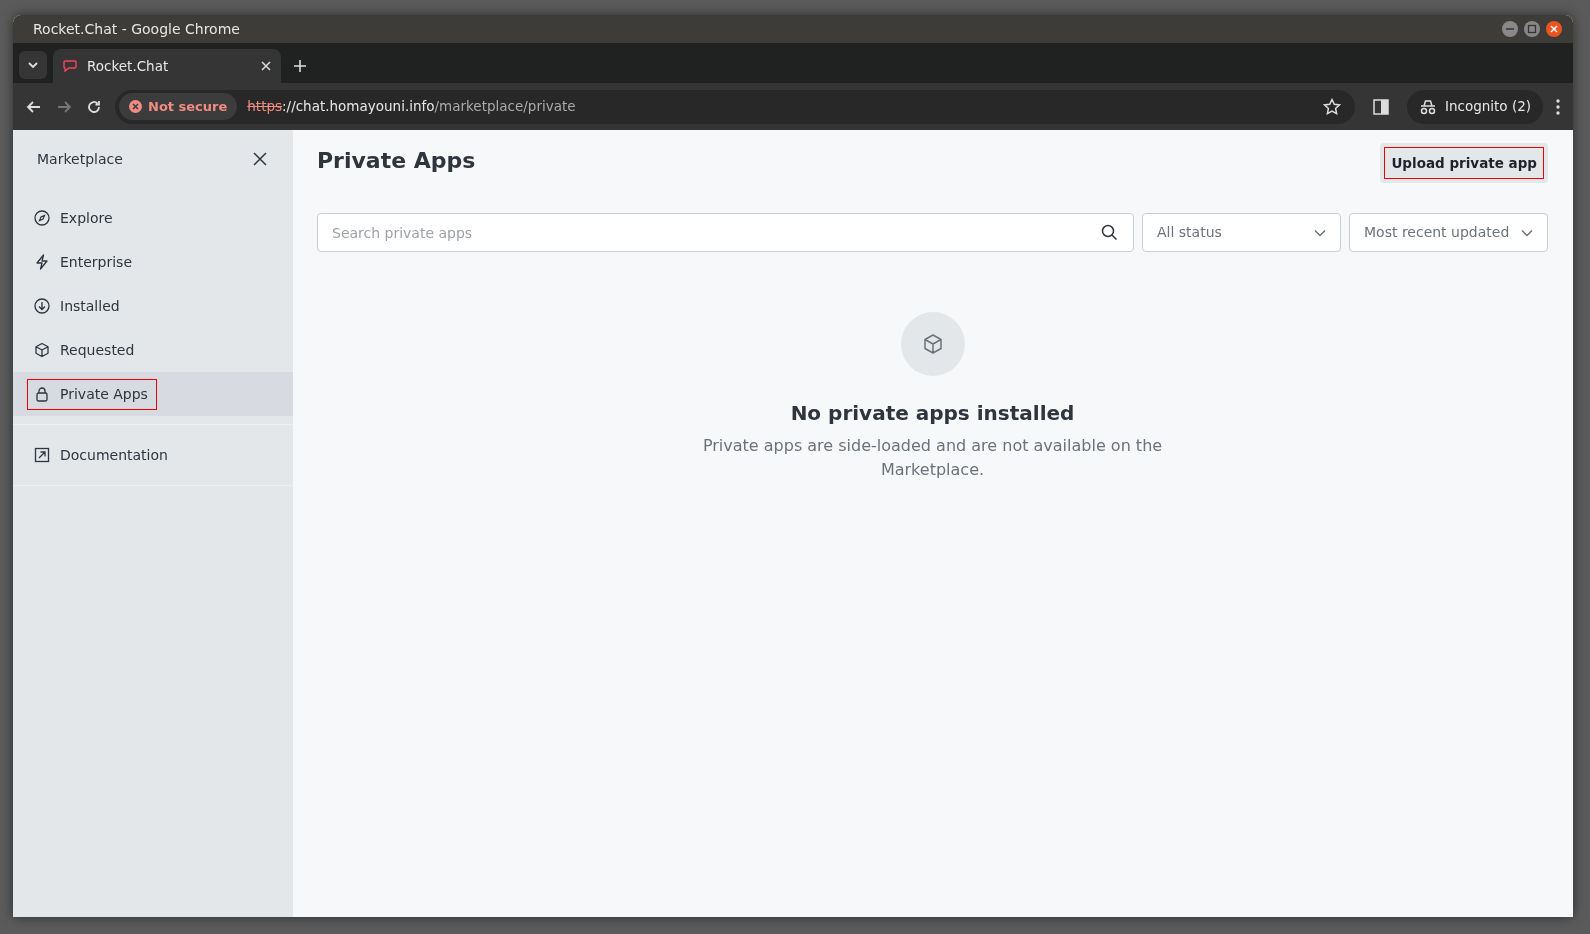 The height and width of the screenshot is (934, 1590). Describe the element at coordinates (42, 394) in the screenshot. I see `lock-icon` at that location.